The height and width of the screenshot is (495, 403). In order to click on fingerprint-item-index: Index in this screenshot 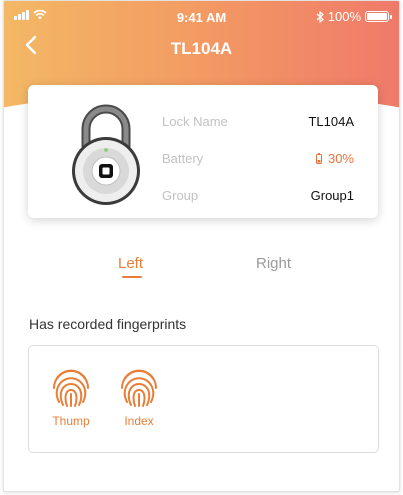, I will do `click(139, 396)`.